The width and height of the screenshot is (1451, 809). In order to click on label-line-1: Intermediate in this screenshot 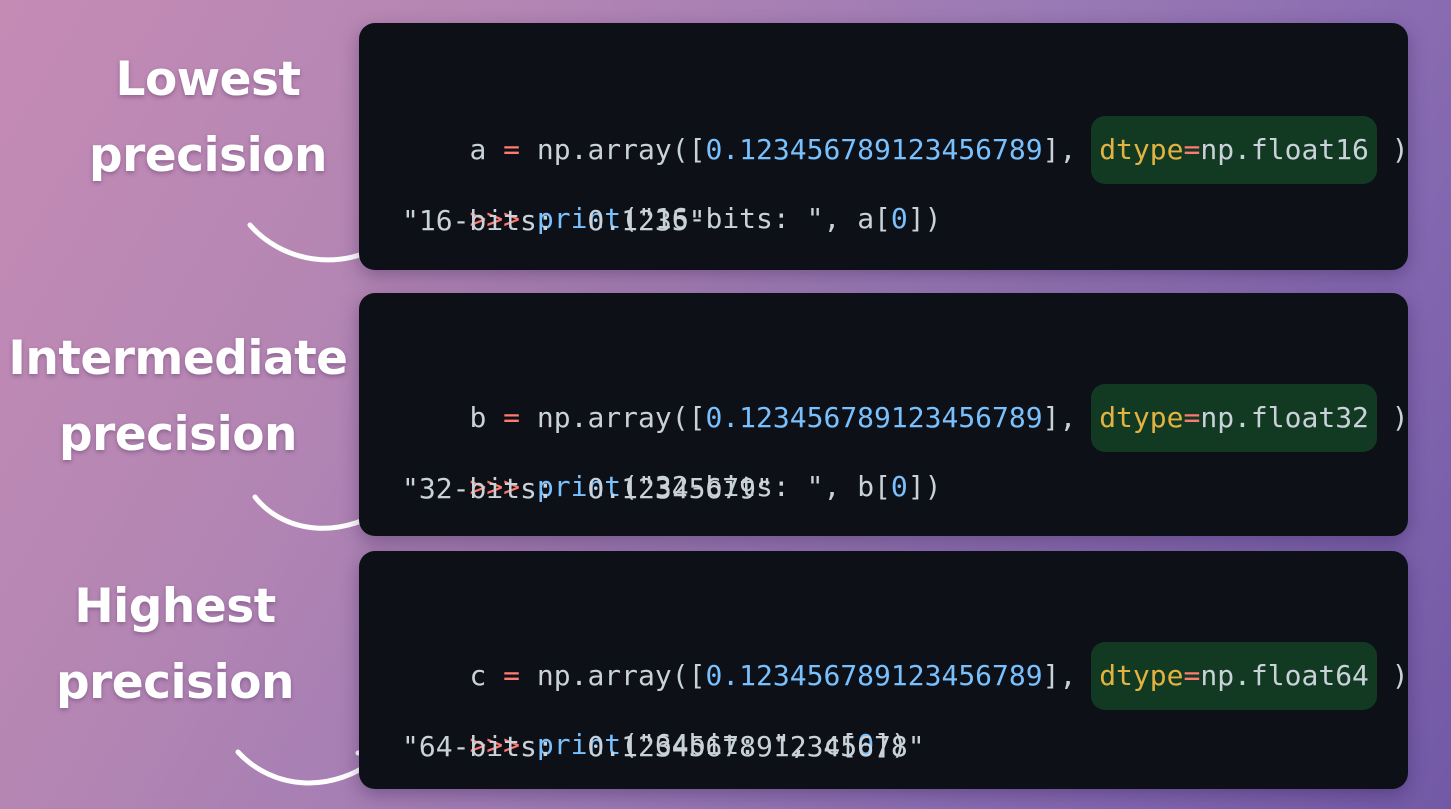, I will do `click(178, 358)`.